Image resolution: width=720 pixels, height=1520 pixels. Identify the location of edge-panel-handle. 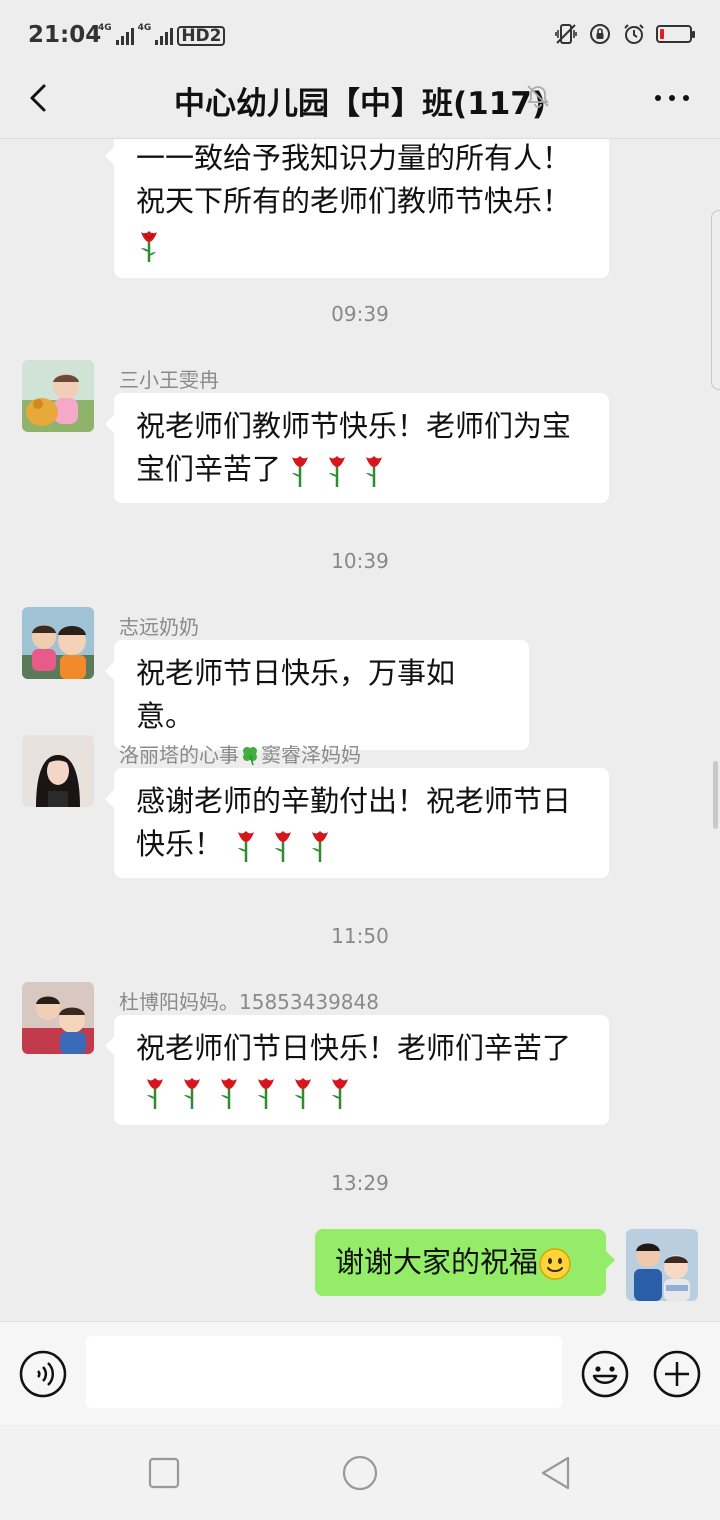
(715, 300).